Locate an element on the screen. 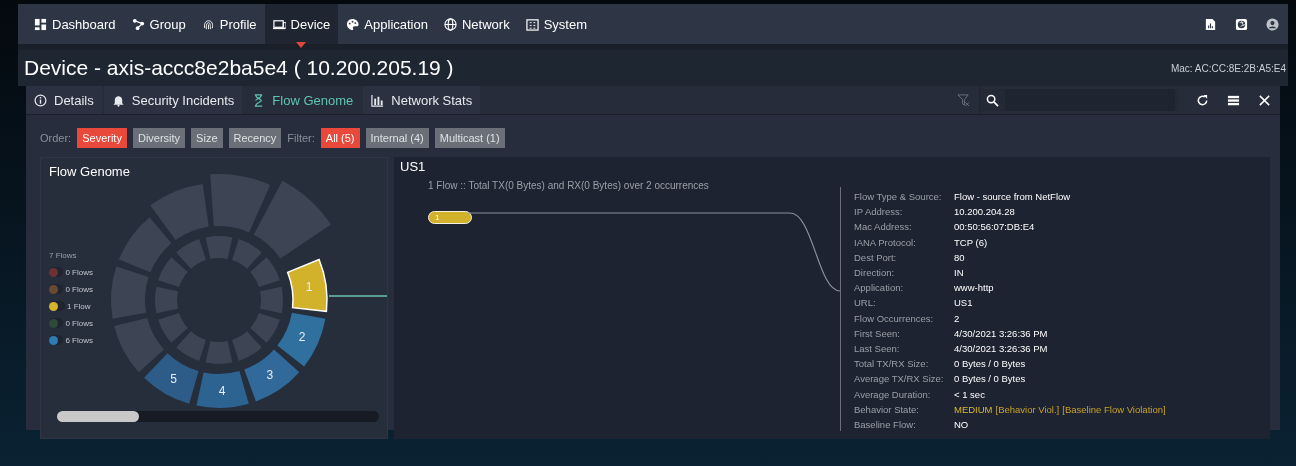  laptop-icon is located at coordinates (279, 24).